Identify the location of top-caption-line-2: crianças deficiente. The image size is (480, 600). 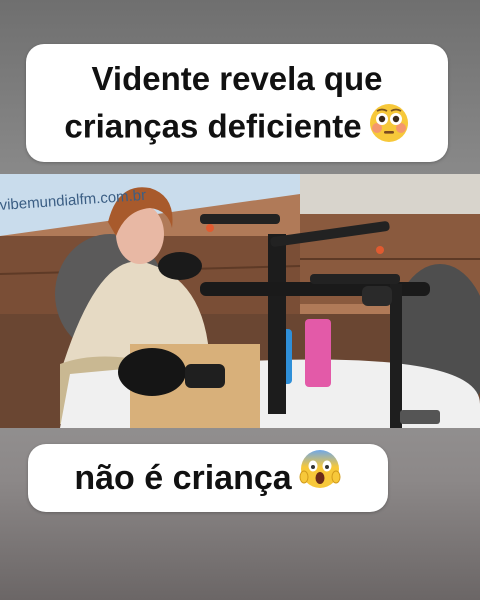
(213, 126).